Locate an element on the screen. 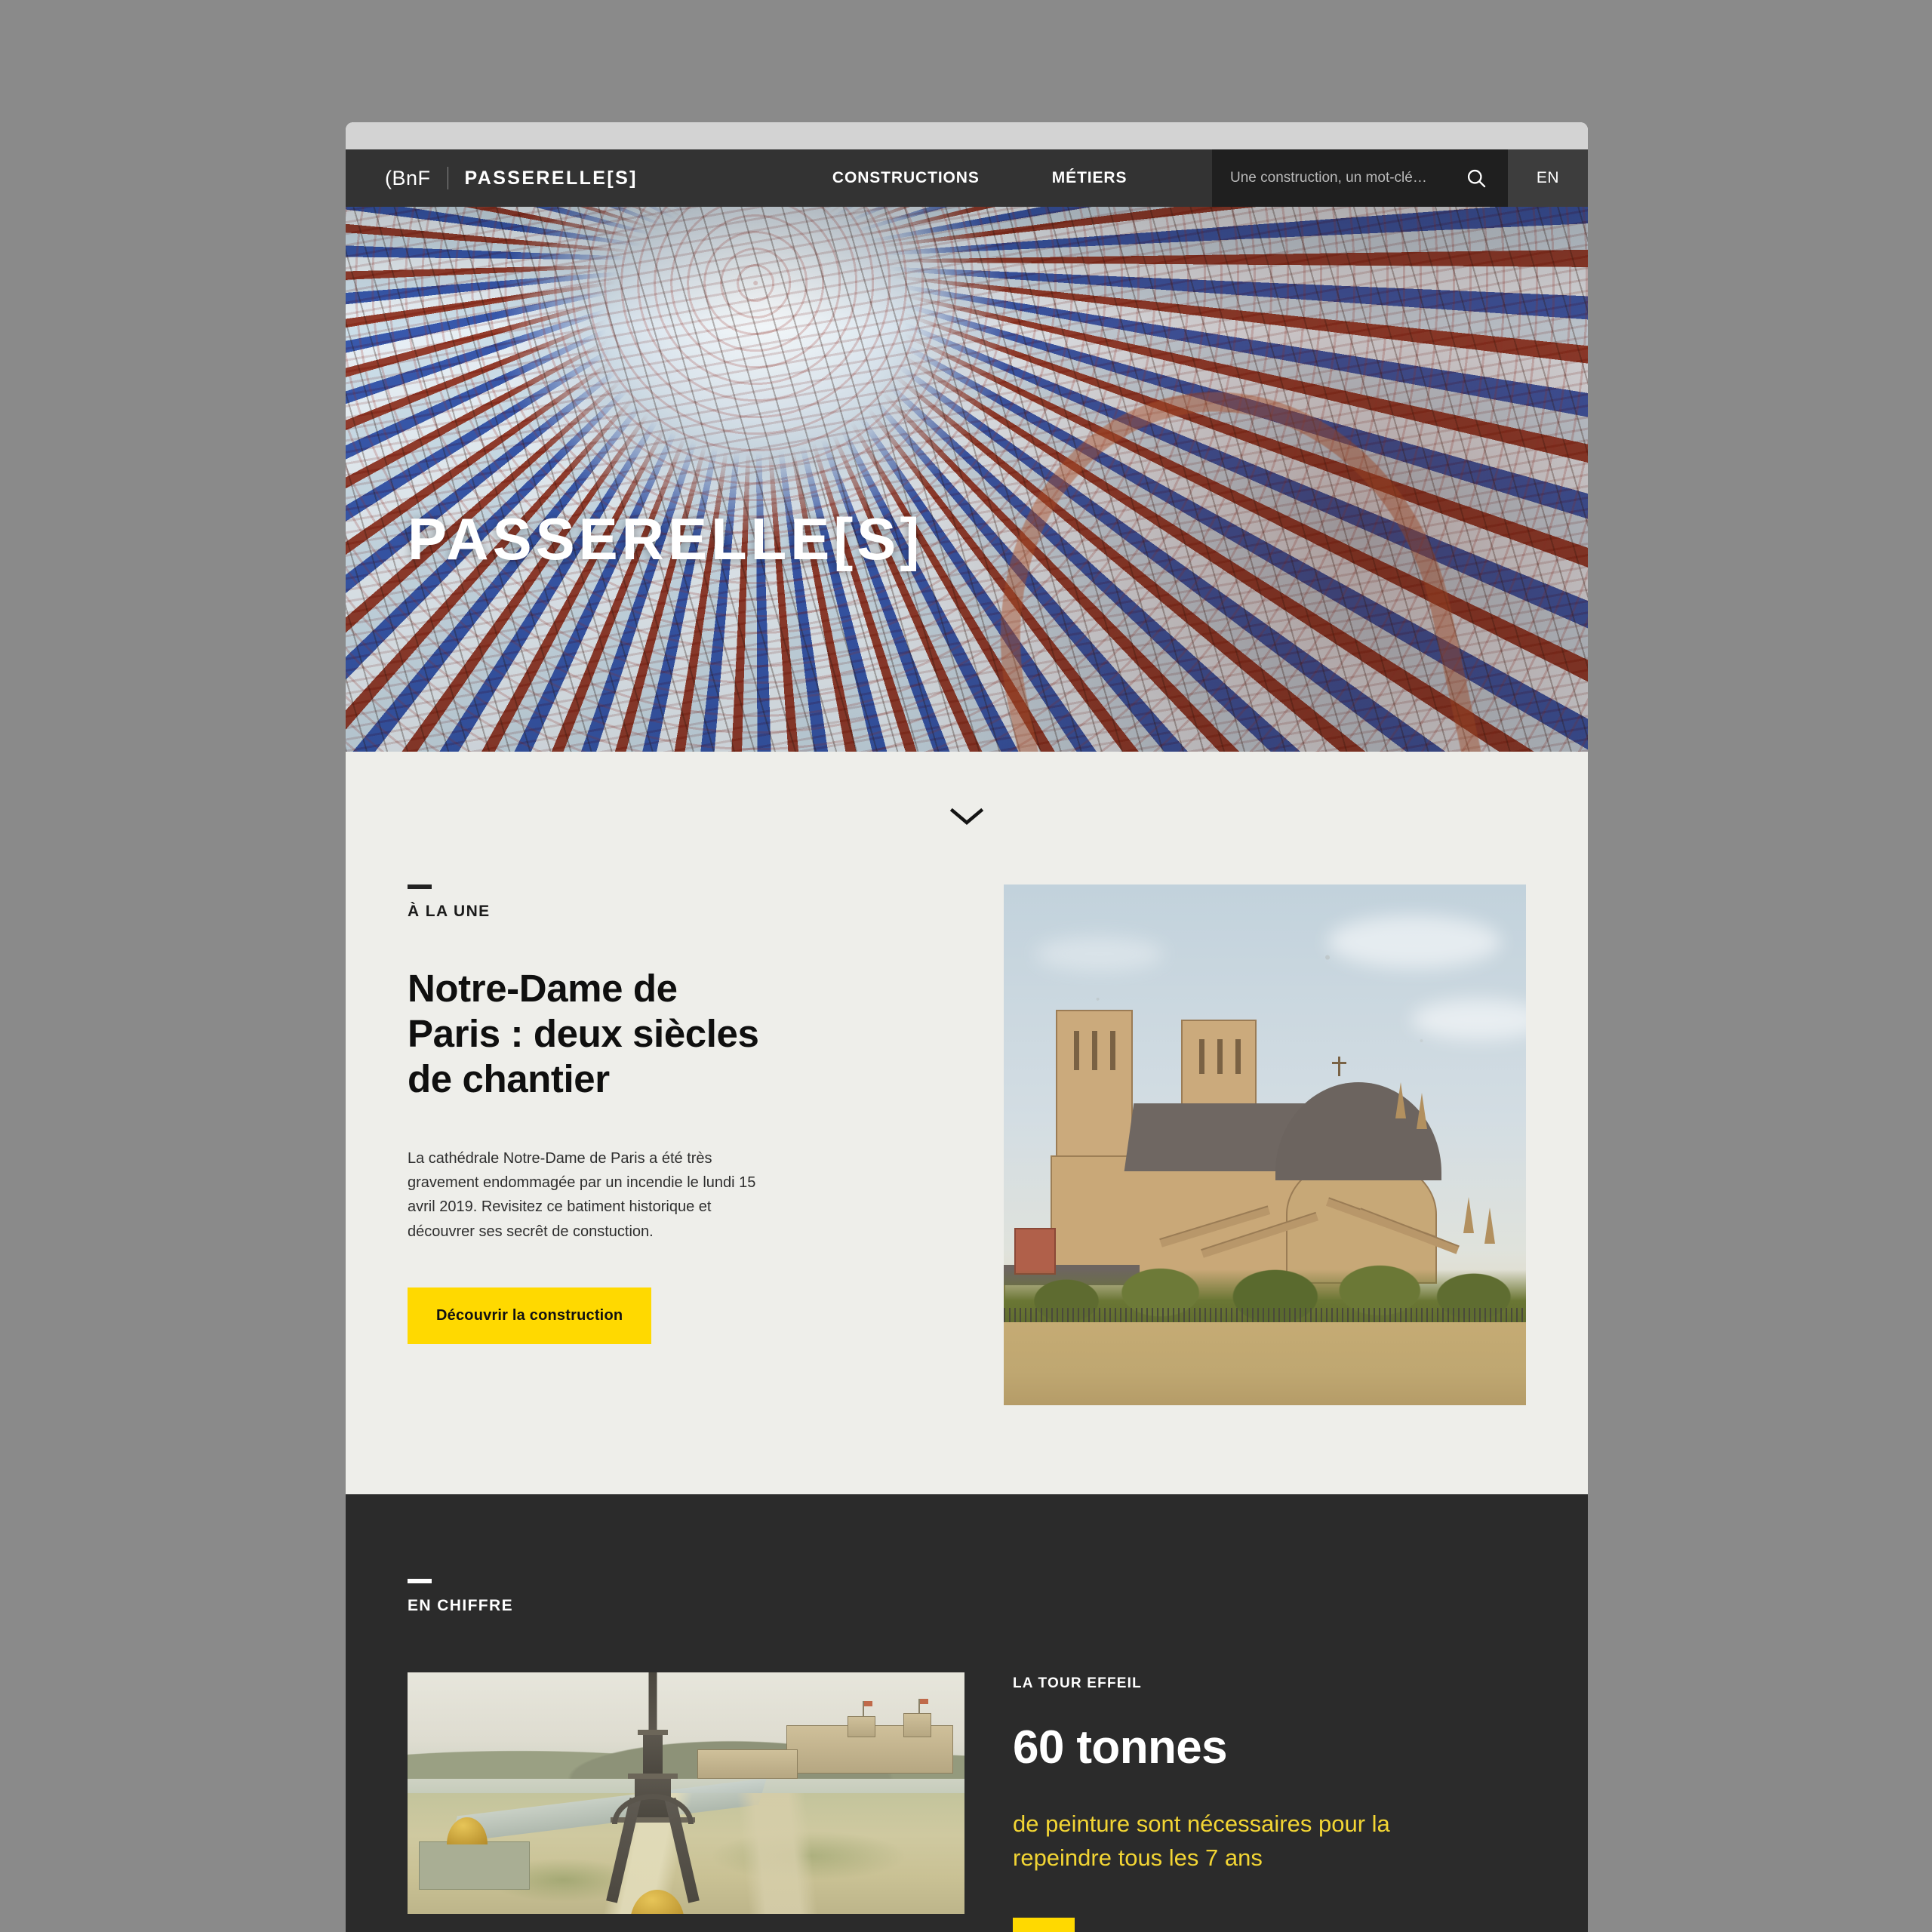  nav-item-constructions: CONSTRUCTIONS is located at coordinates (906, 178).